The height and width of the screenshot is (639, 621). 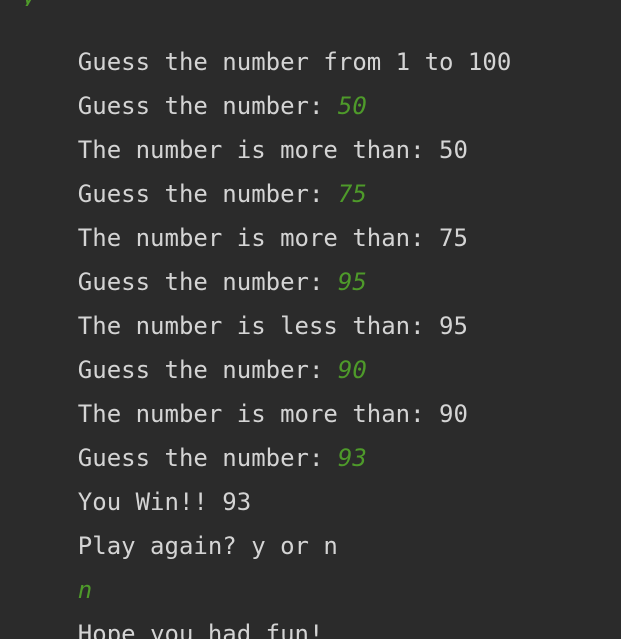 What do you see at coordinates (244, 310) in the screenshot?
I see `console-line: The number is less than: 95` at bounding box center [244, 310].